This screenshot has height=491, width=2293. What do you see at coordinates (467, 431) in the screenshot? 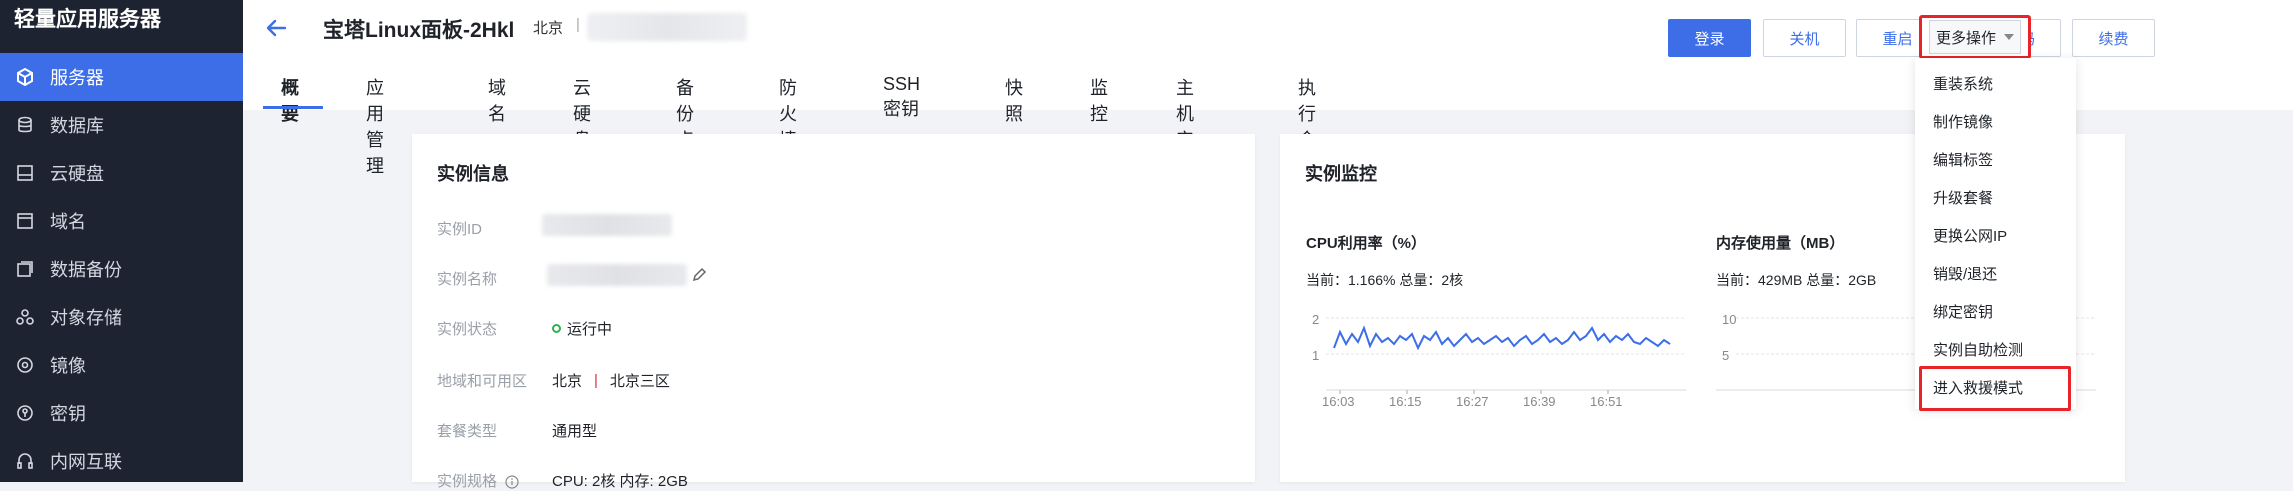
I see `plan-type-label: 套餐类型` at bounding box center [467, 431].